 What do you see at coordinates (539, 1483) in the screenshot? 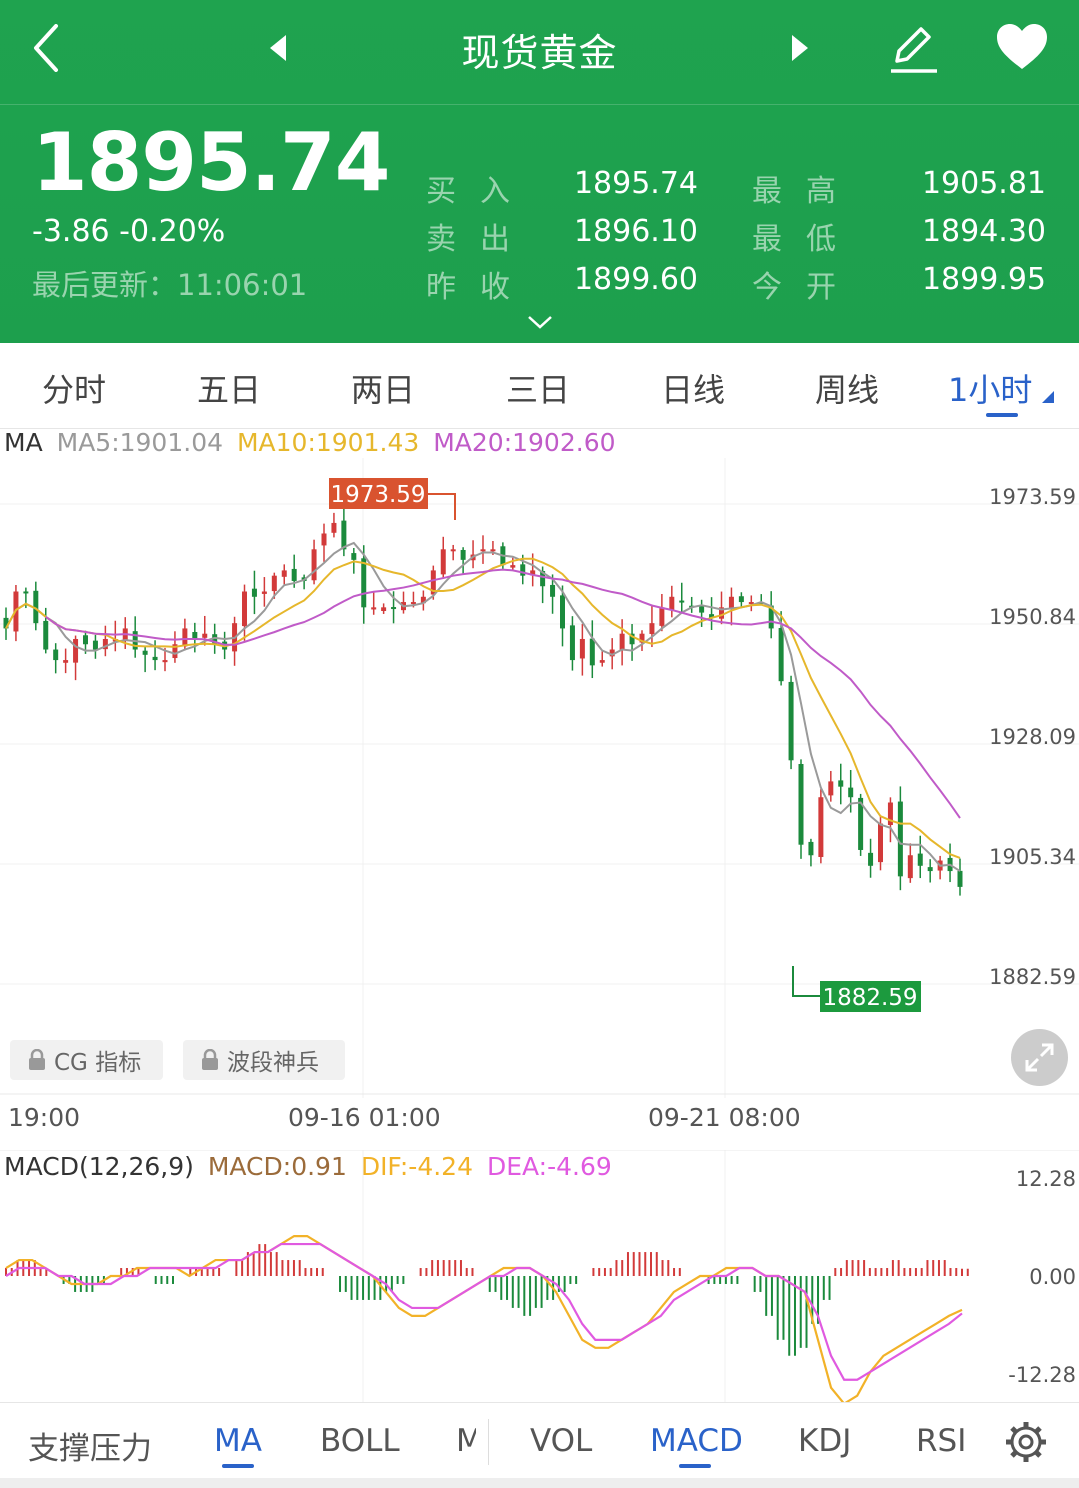
I see `bottom-strip` at bounding box center [539, 1483].